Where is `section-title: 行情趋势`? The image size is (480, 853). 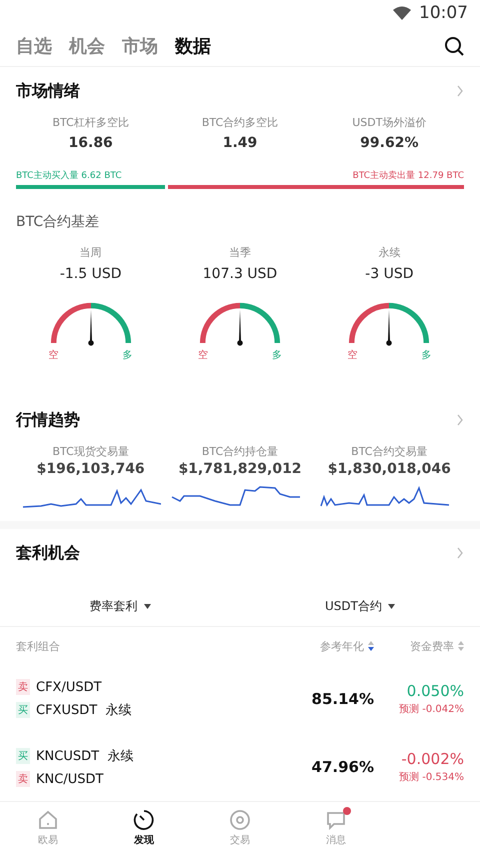 section-title: 行情趋势 is located at coordinates (48, 420).